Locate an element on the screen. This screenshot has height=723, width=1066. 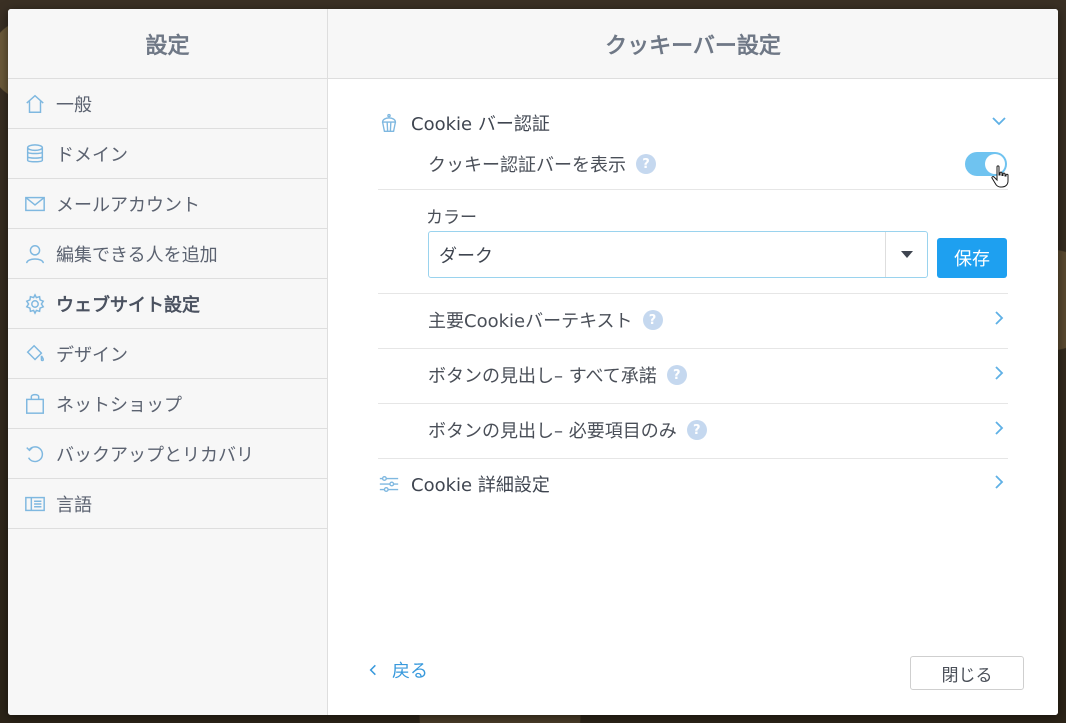
sidebar-item-general: 一般 is located at coordinates (167, 104).